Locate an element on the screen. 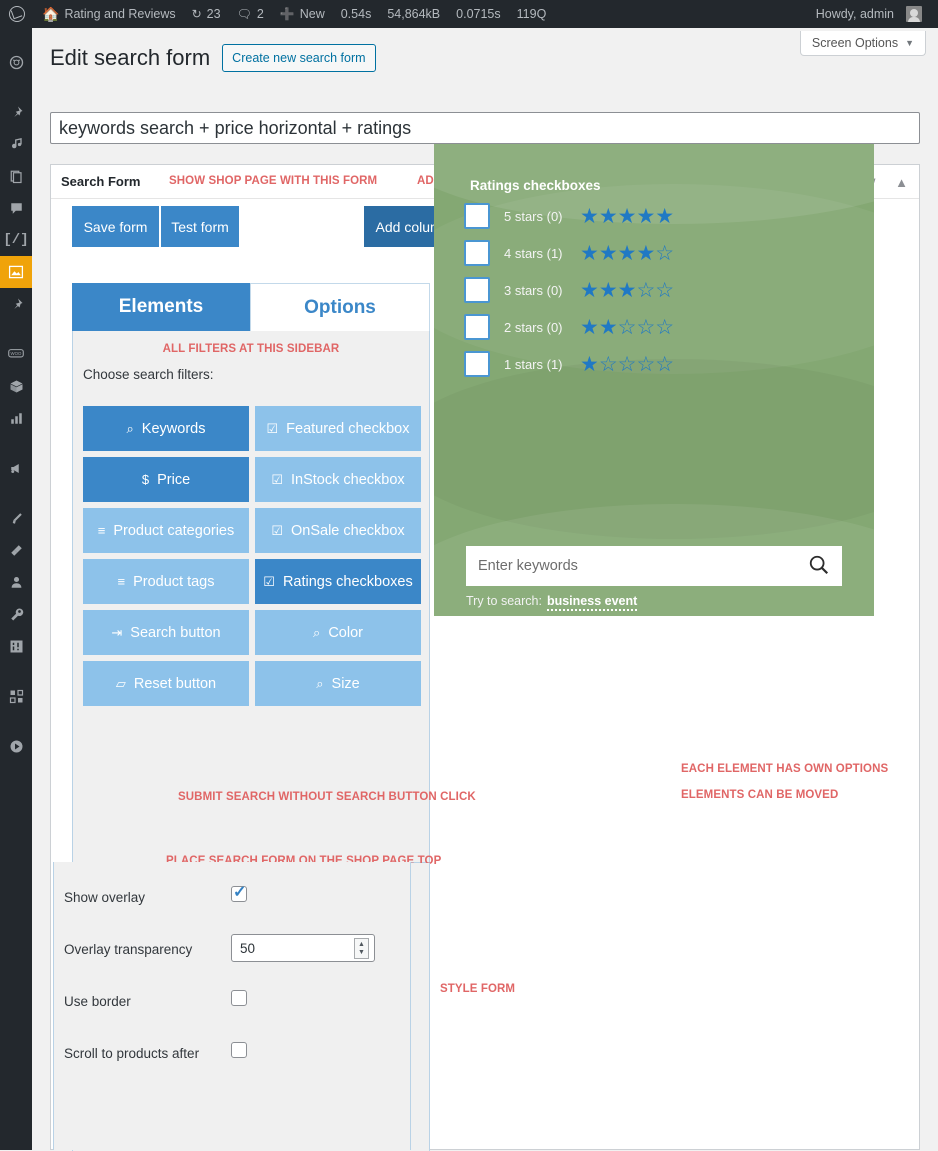 The height and width of the screenshot is (1151, 938). filter-button-color: ⌕ Color is located at coordinates (338, 632).